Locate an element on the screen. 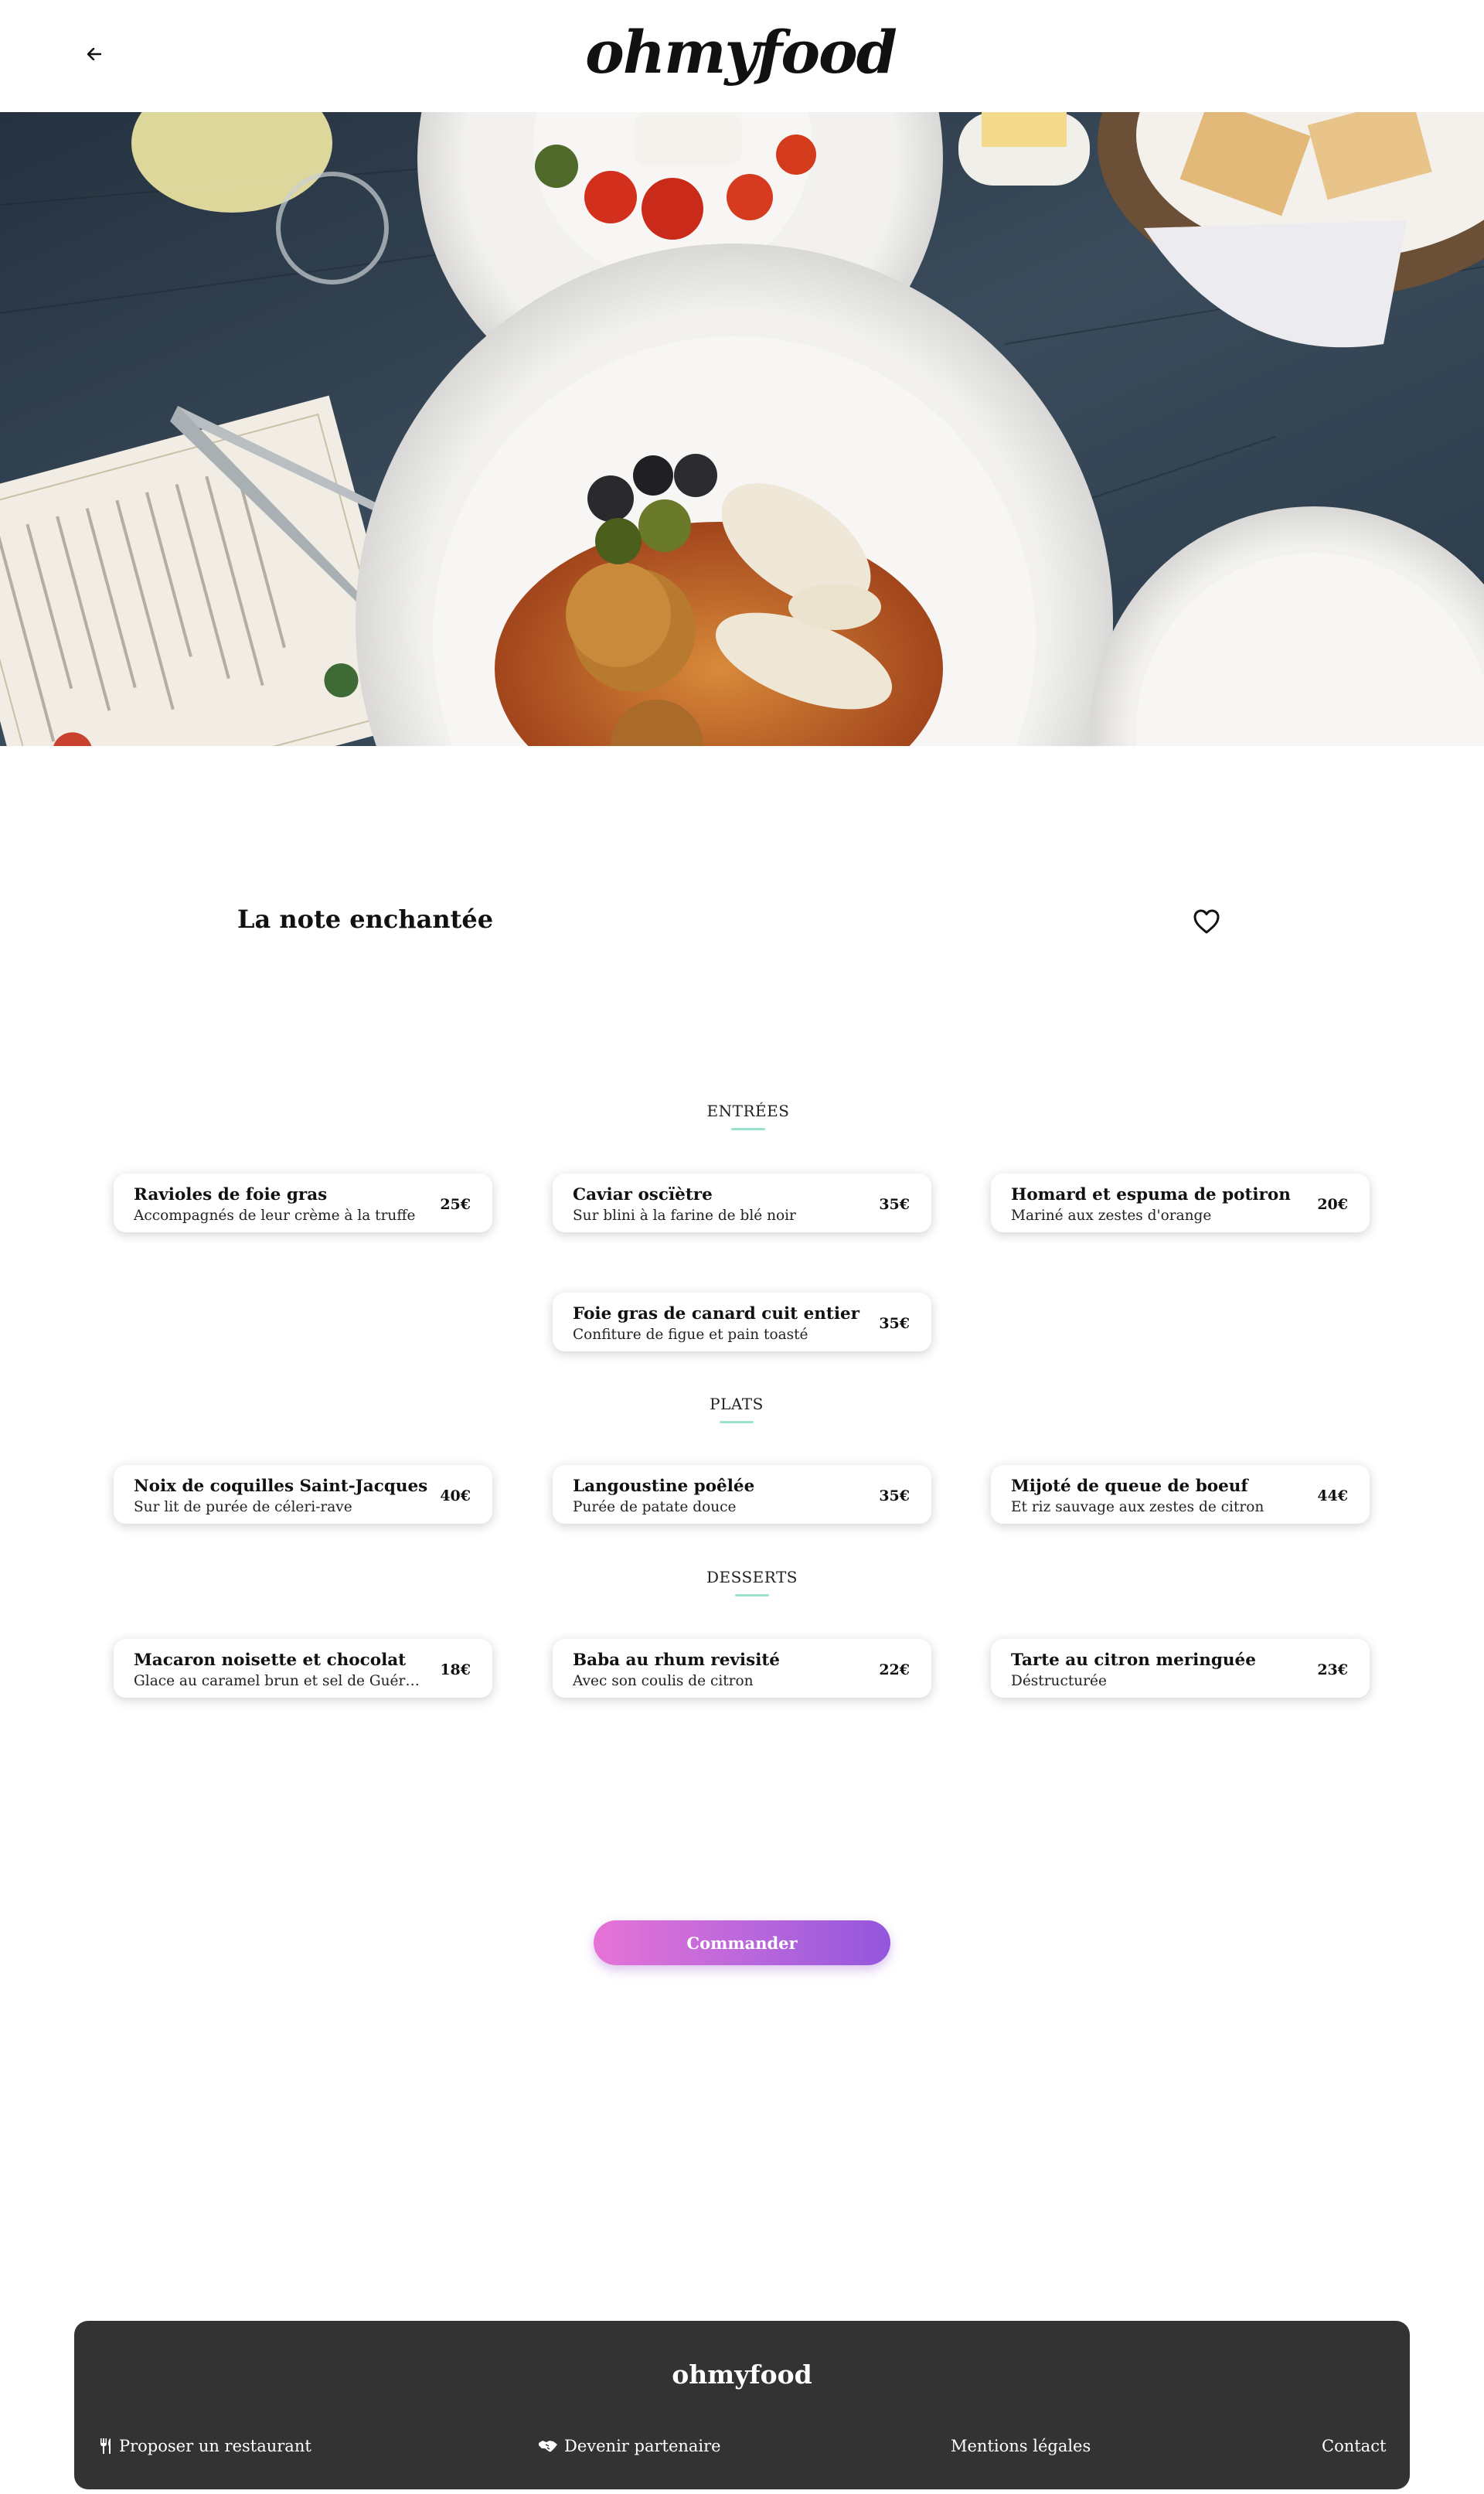 This screenshot has height=2494, width=1484. section-title-entrees: ENTRÉES is located at coordinates (748, 1116).